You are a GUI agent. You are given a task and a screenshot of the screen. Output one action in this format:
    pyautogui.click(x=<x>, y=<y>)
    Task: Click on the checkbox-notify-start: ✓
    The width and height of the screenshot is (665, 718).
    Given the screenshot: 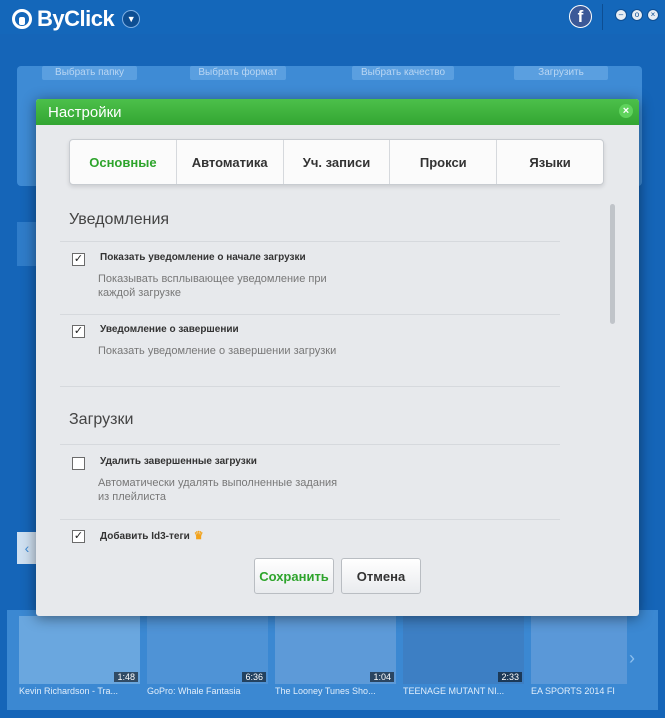 What is the action you would take?
    pyautogui.click(x=78, y=259)
    